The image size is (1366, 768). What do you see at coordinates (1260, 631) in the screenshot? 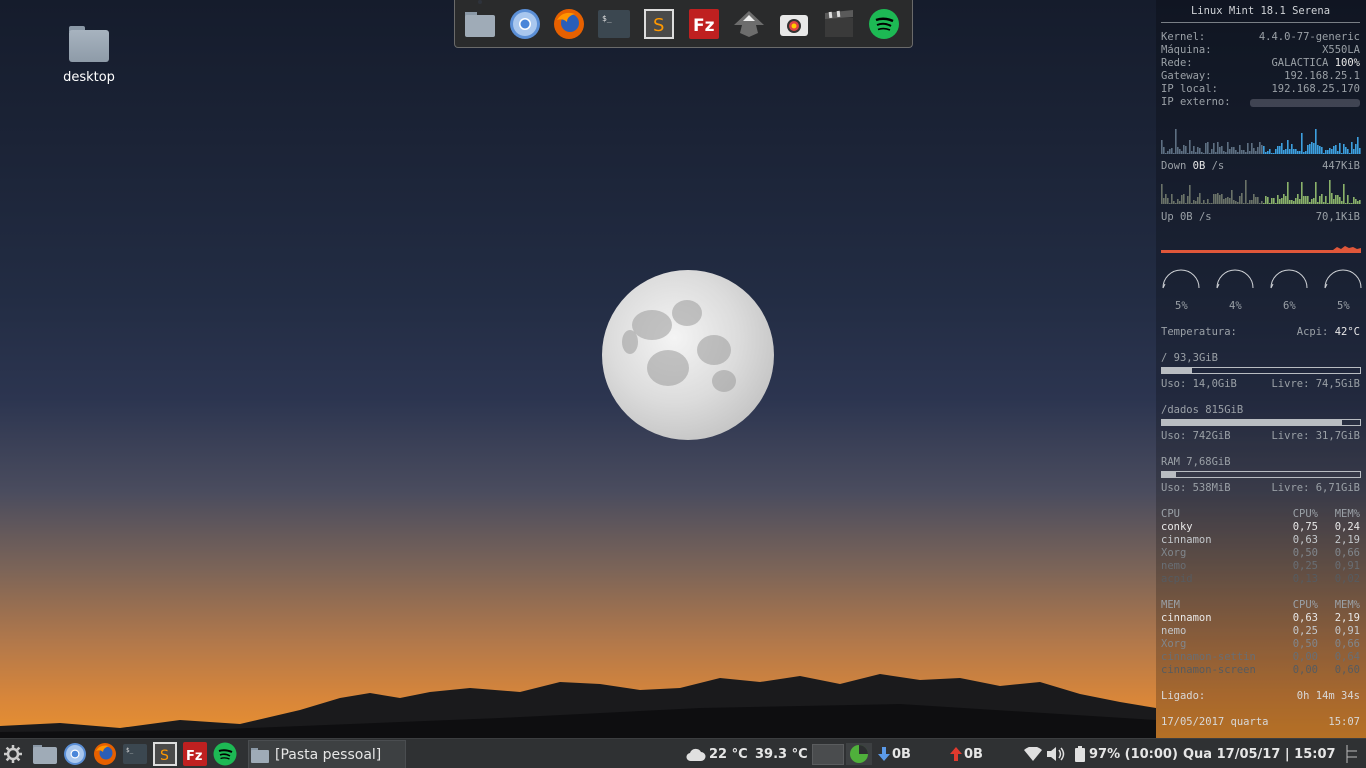
I see `mem-process-row: nemo 0,25 0,91` at bounding box center [1260, 631].